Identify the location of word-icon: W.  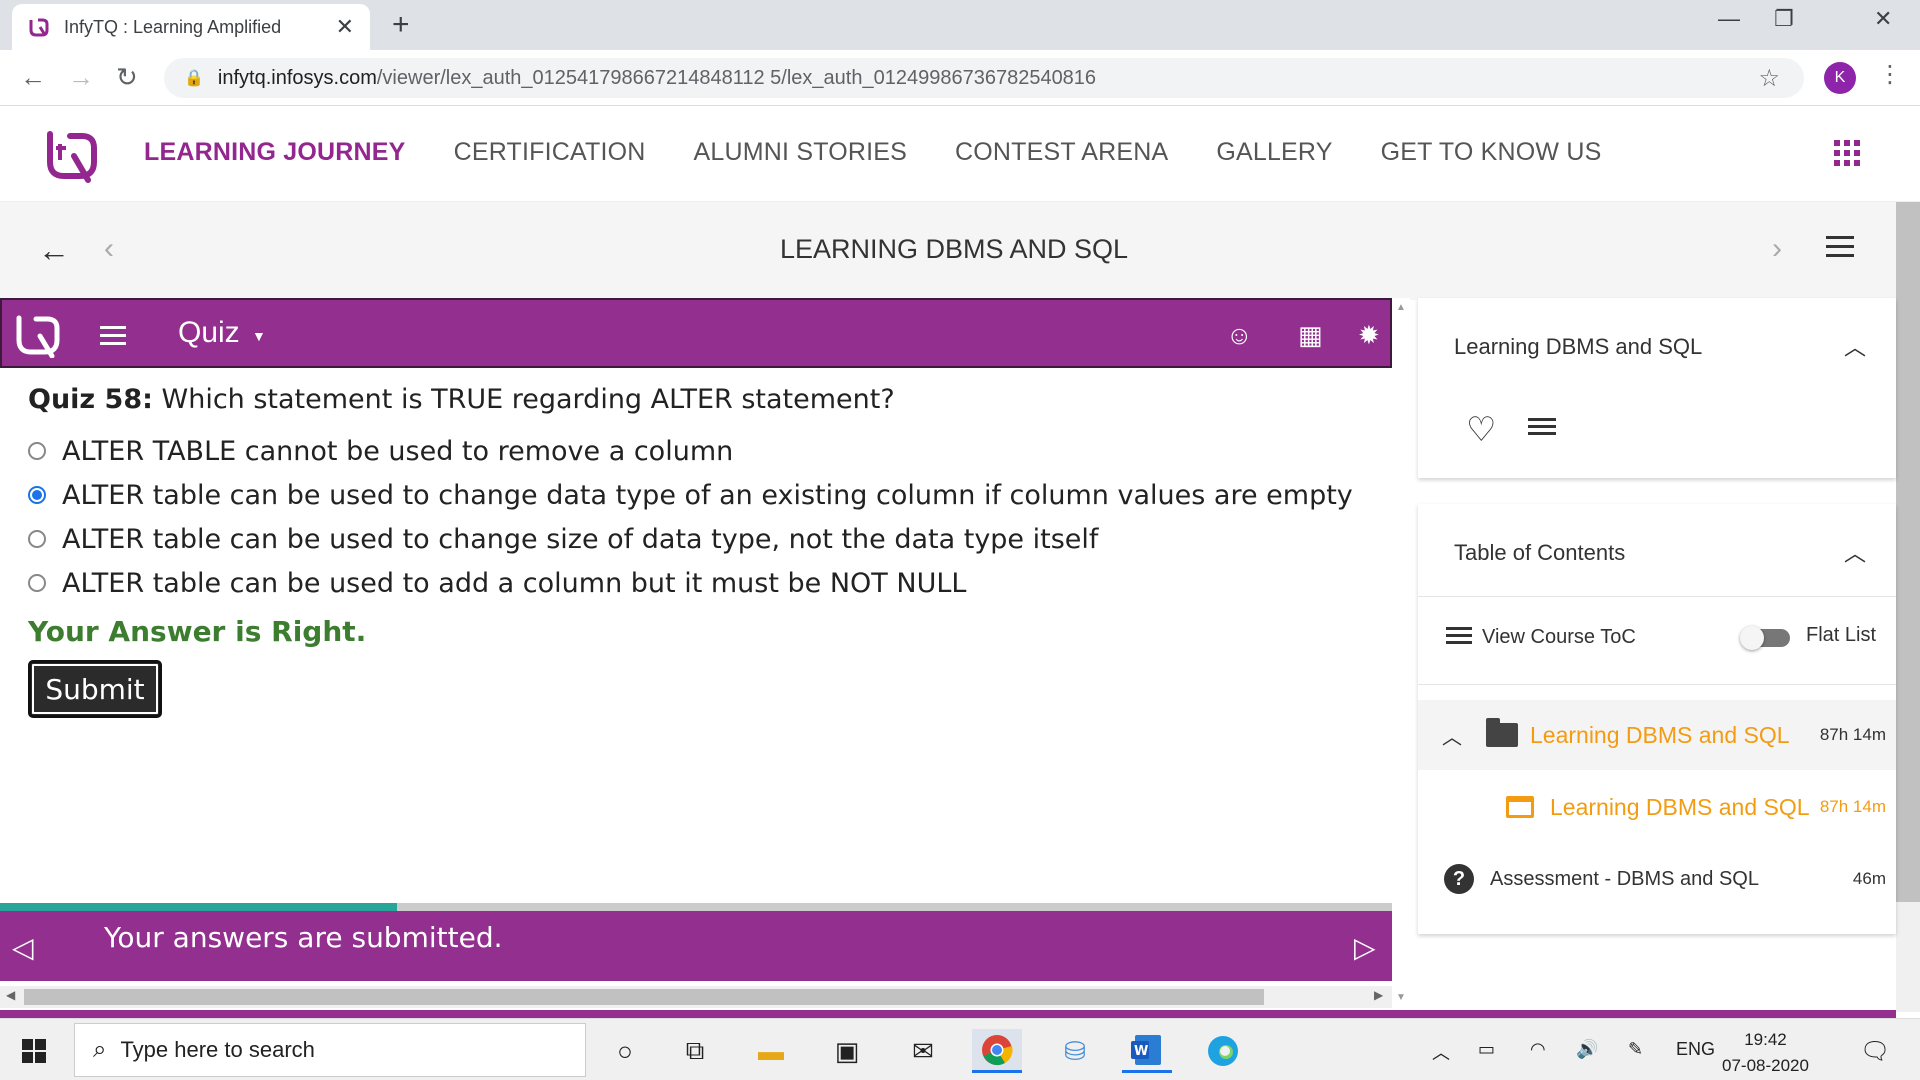
(1147, 1051).